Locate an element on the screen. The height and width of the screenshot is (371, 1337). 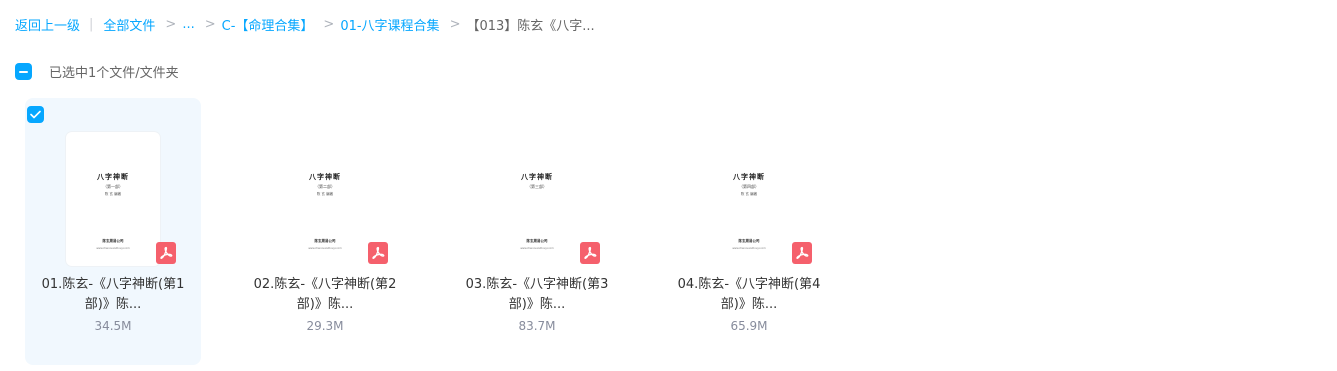
file-name-line: 04.陈玄-《八字神断(第4 is located at coordinates (749, 284).